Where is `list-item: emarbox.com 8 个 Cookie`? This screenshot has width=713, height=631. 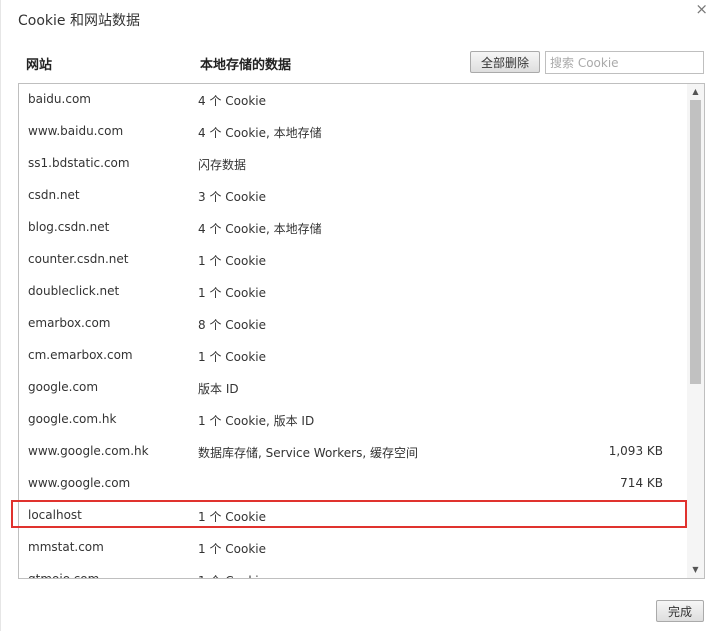
list-item: emarbox.com 8 个 Cookie is located at coordinates (353, 324).